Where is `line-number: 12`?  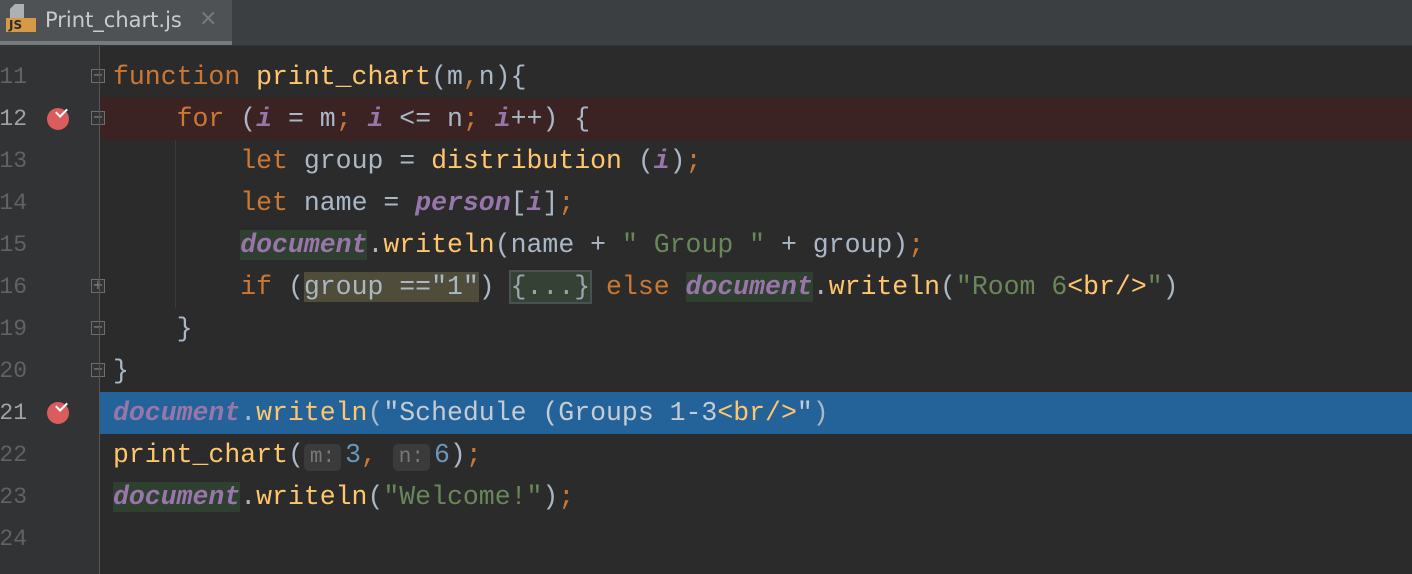 line-number: 12 is located at coordinates (13, 119).